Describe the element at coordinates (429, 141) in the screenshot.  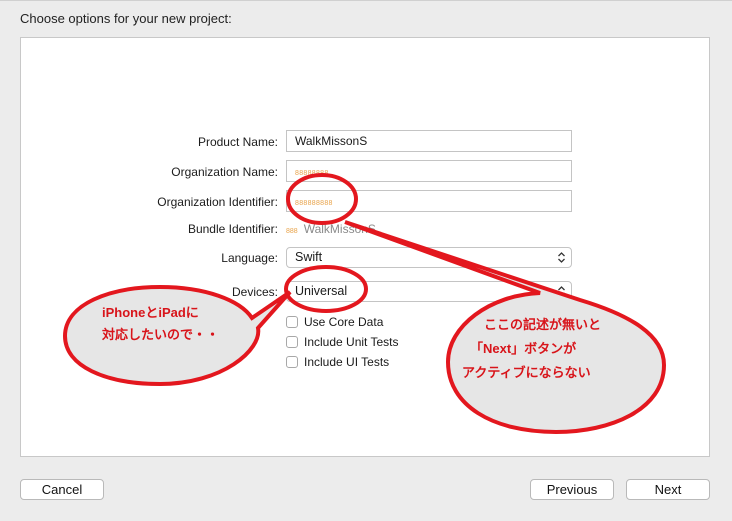
I see `product-name-field: WalkMissonS` at that location.